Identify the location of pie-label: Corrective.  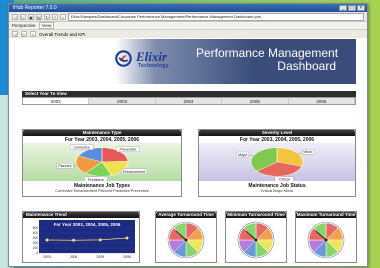
(81, 148).